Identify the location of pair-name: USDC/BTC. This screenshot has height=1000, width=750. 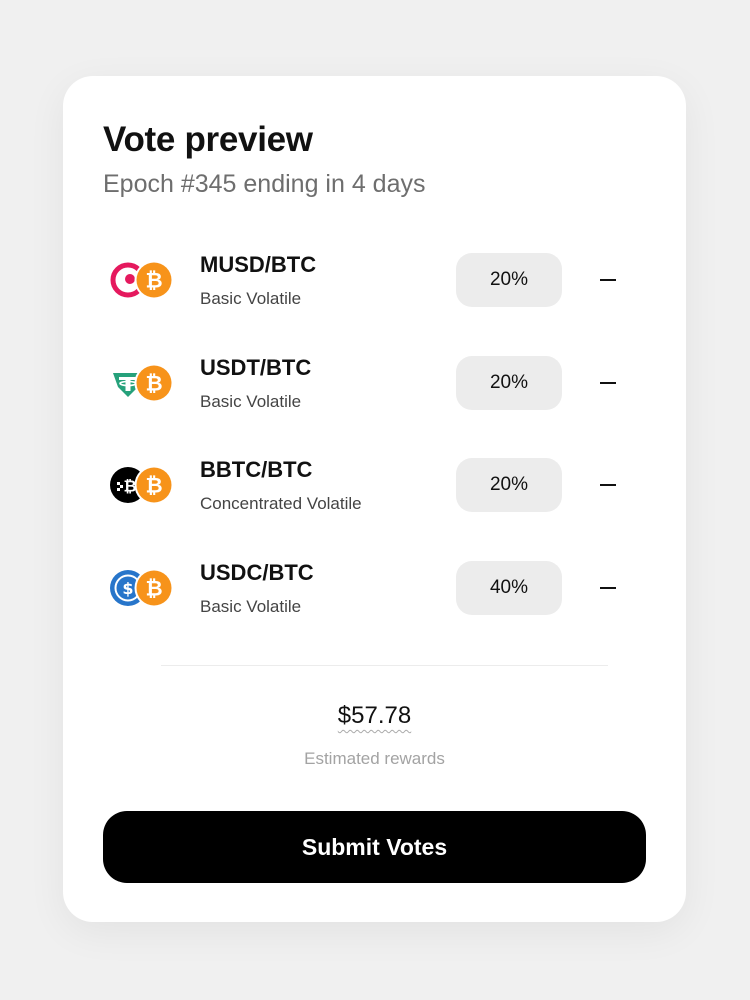
(257, 572).